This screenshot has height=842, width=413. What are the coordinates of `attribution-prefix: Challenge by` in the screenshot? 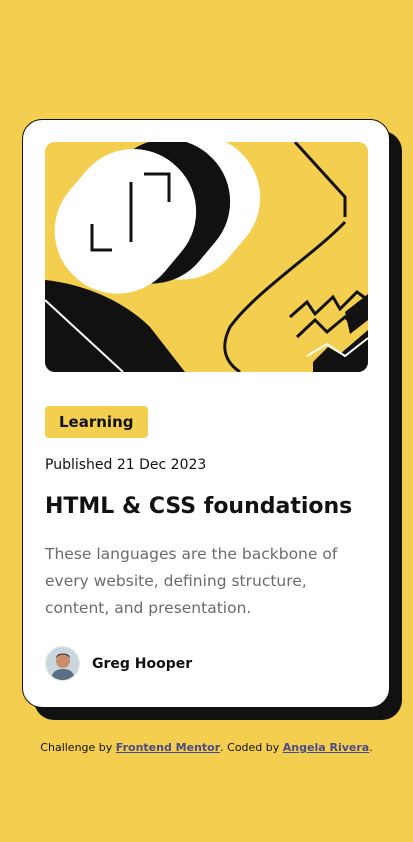 It's located at (78, 747).